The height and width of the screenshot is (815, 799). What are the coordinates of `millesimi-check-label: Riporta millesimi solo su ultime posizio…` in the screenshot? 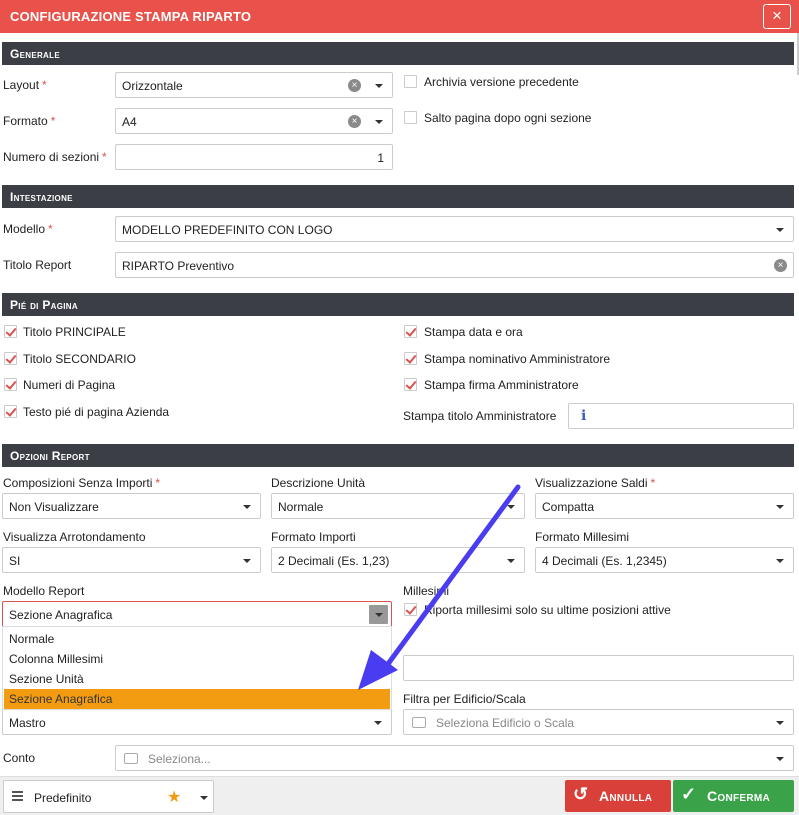 It's located at (547, 610).